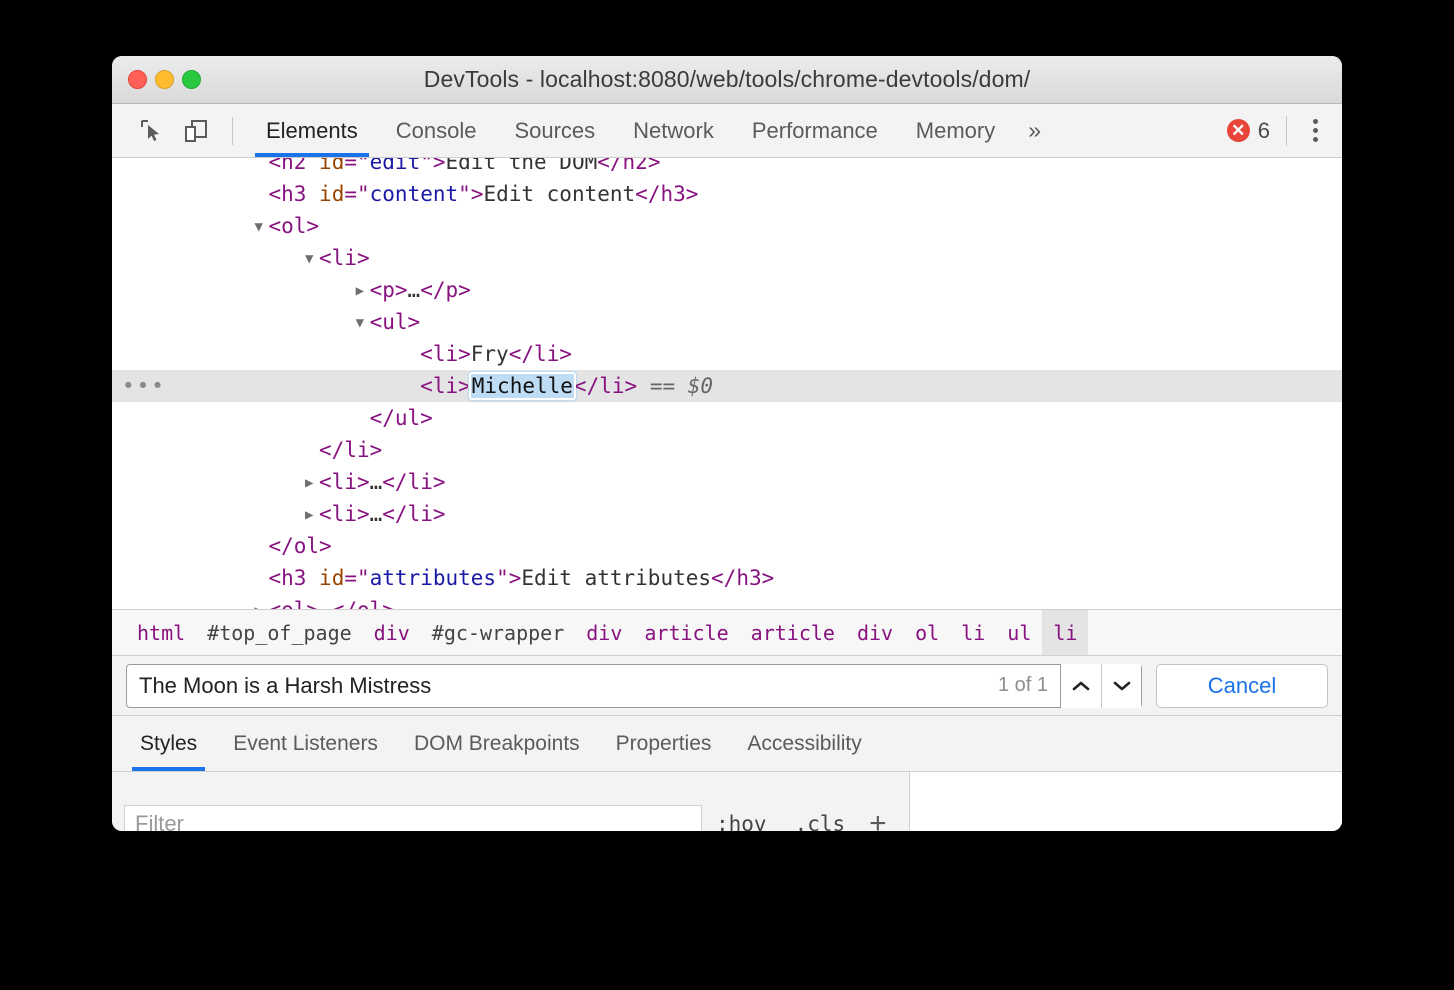 This screenshot has height=990, width=1454. I want to click on breadcrumb-item-gc-wrapper: #gc-wrapper, so click(498, 632).